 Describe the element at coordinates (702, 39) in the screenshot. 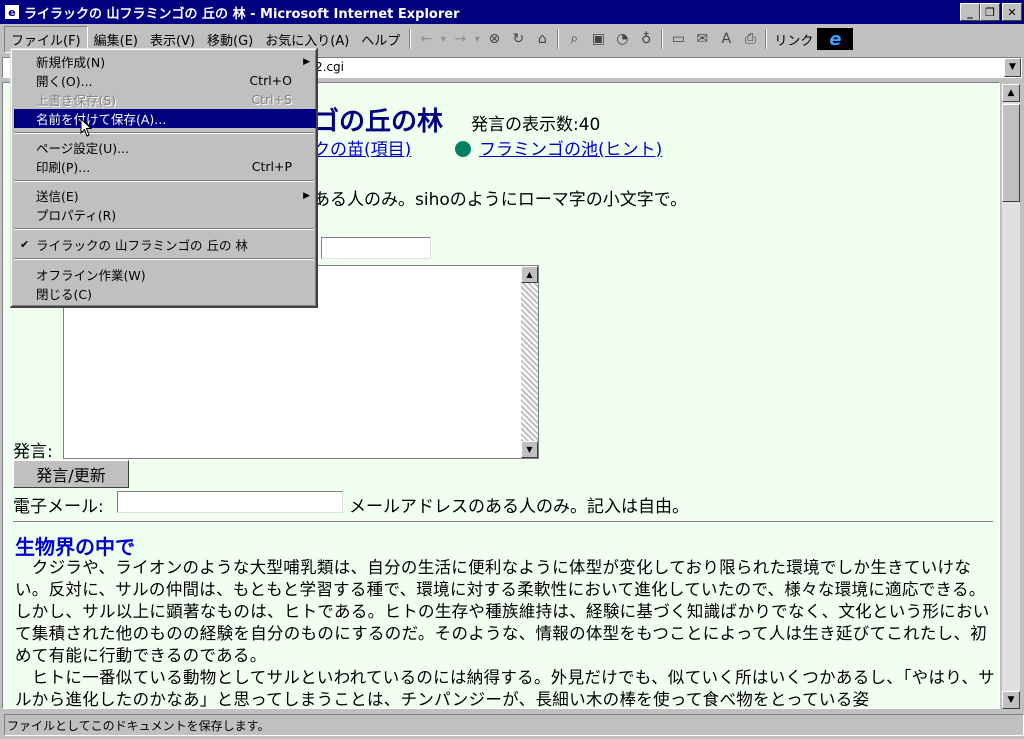

I see `mail-icon: ✉` at that location.